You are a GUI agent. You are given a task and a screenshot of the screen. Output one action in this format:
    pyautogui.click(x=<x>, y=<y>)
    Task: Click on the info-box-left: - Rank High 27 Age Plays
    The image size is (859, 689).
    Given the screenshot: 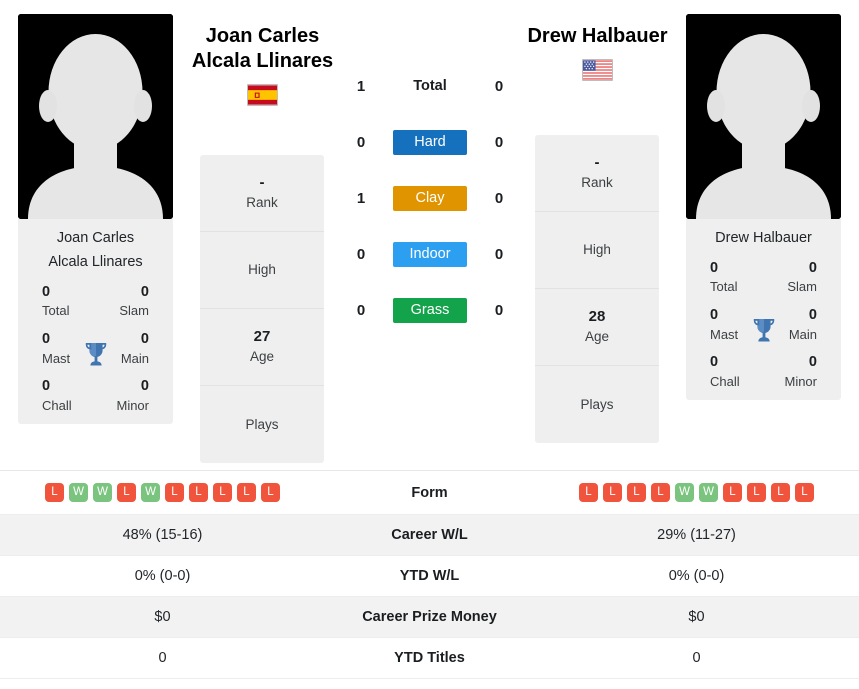 What is the action you would take?
    pyautogui.click(x=262, y=309)
    